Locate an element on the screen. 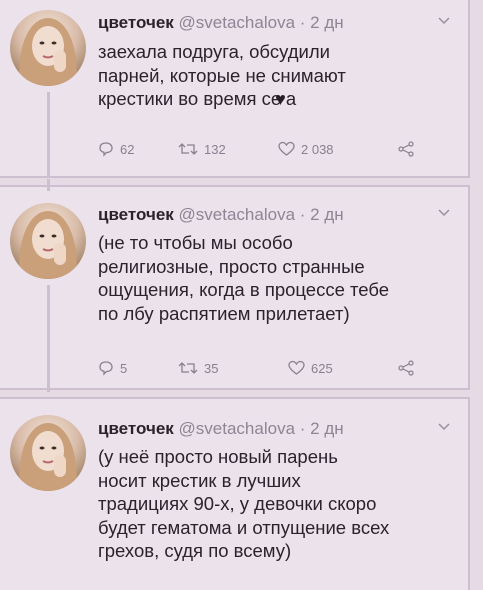 This screenshot has height=590, width=483. black-heart-icon: ♥ is located at coordinates (280, 99).